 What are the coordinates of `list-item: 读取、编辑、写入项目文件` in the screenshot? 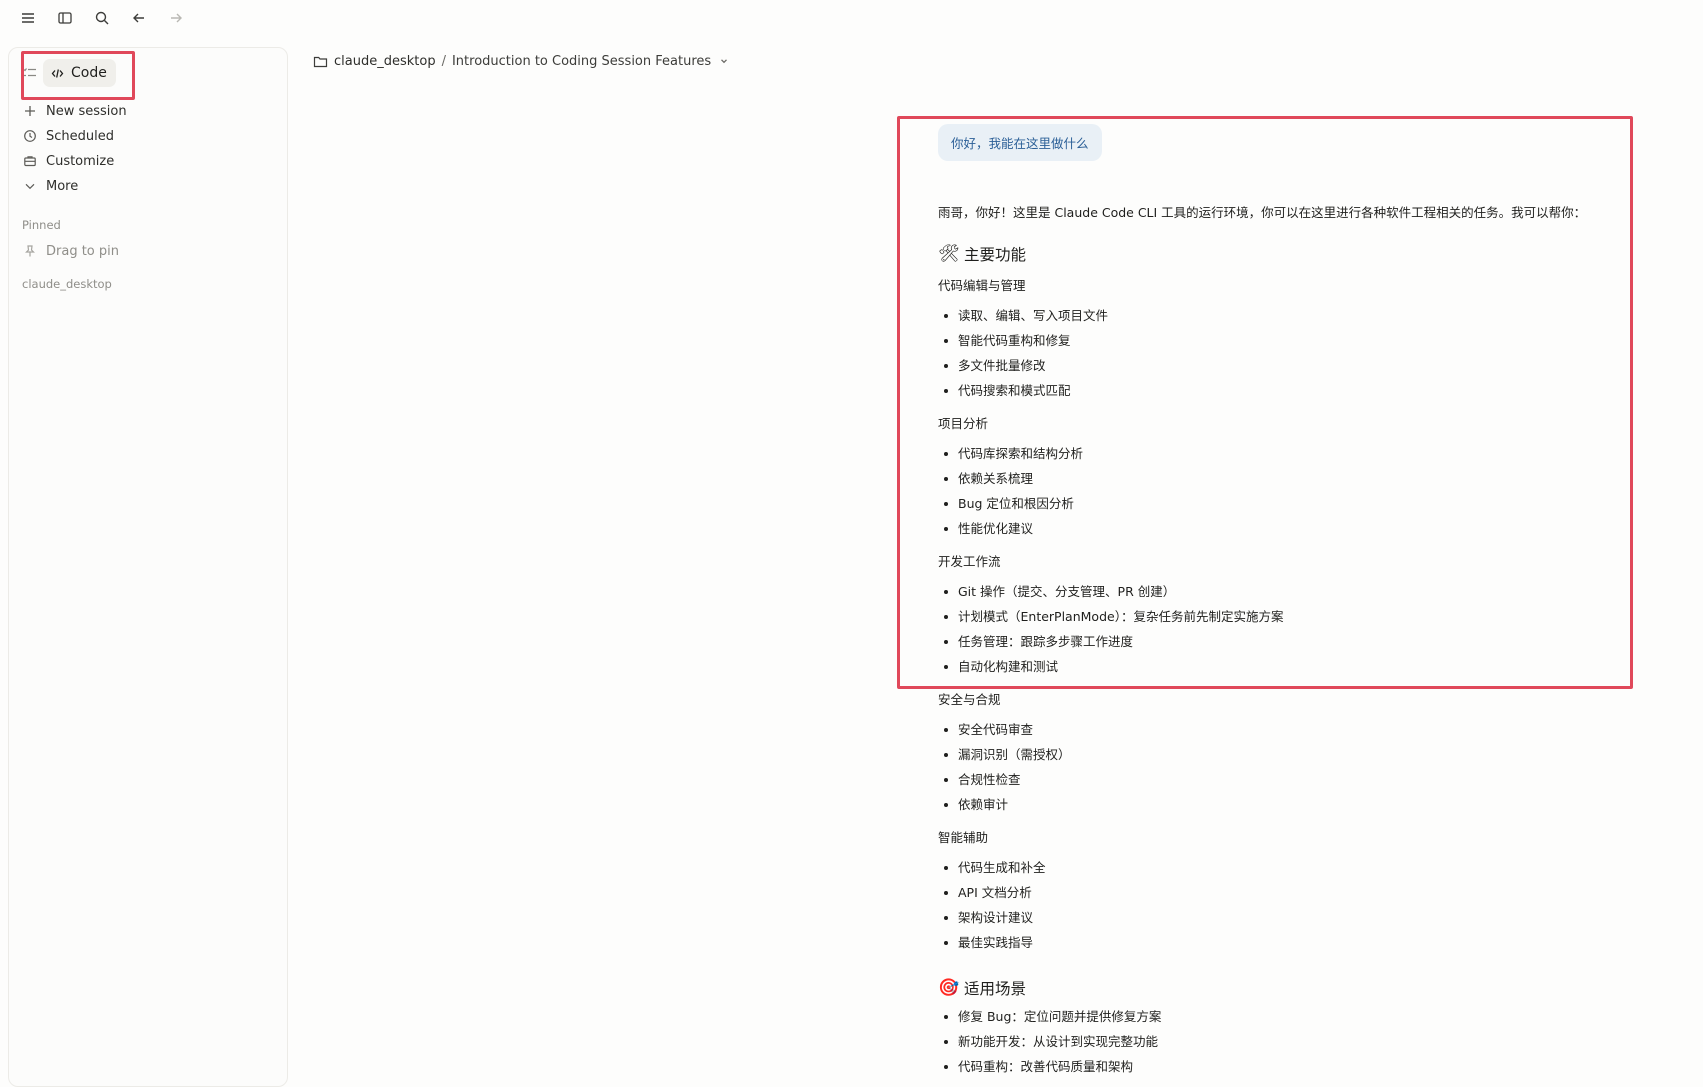 It's located at (1288, 315).